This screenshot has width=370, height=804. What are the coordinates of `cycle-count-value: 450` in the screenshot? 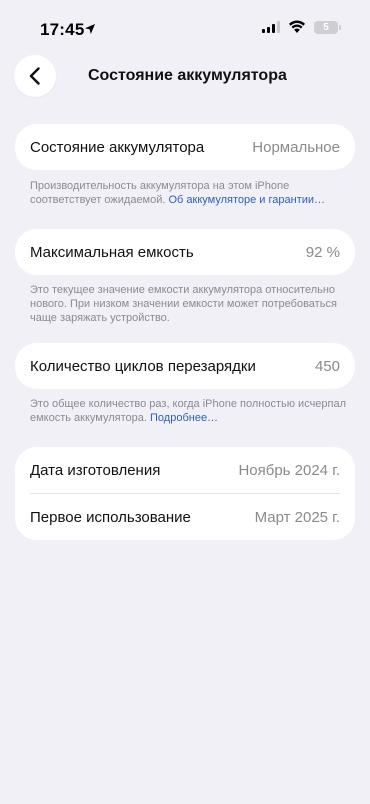 It's located at (327, 366).